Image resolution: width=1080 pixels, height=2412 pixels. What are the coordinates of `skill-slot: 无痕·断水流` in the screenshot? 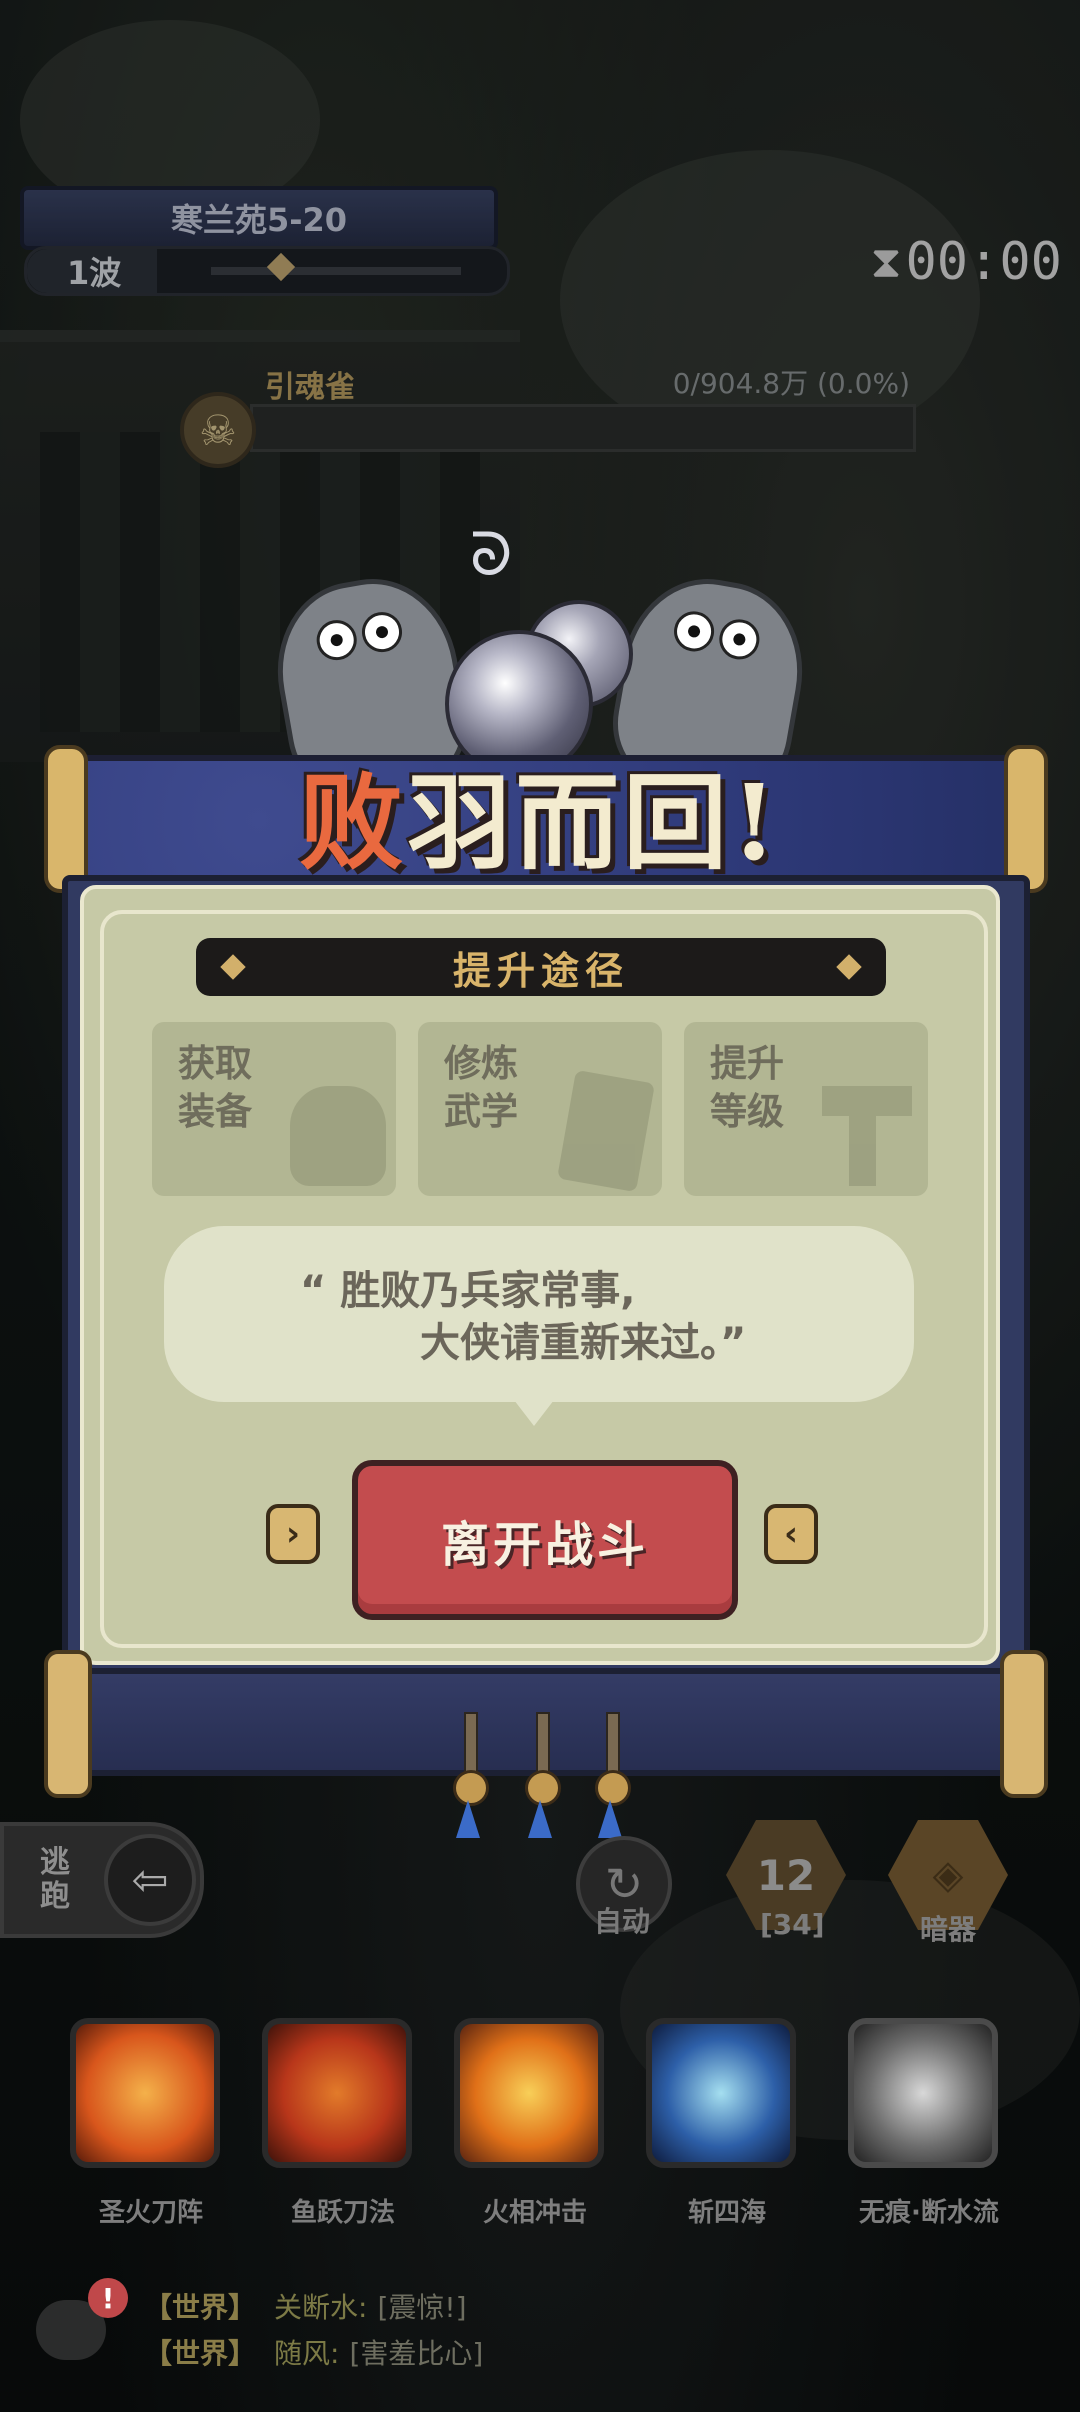 It's located at (923, 2123).